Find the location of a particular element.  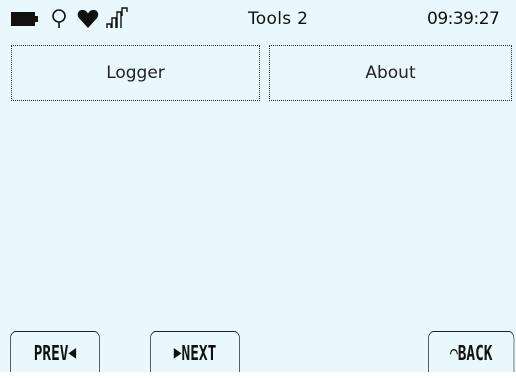

logger-button: Logger is located at coordinates (135, 73).